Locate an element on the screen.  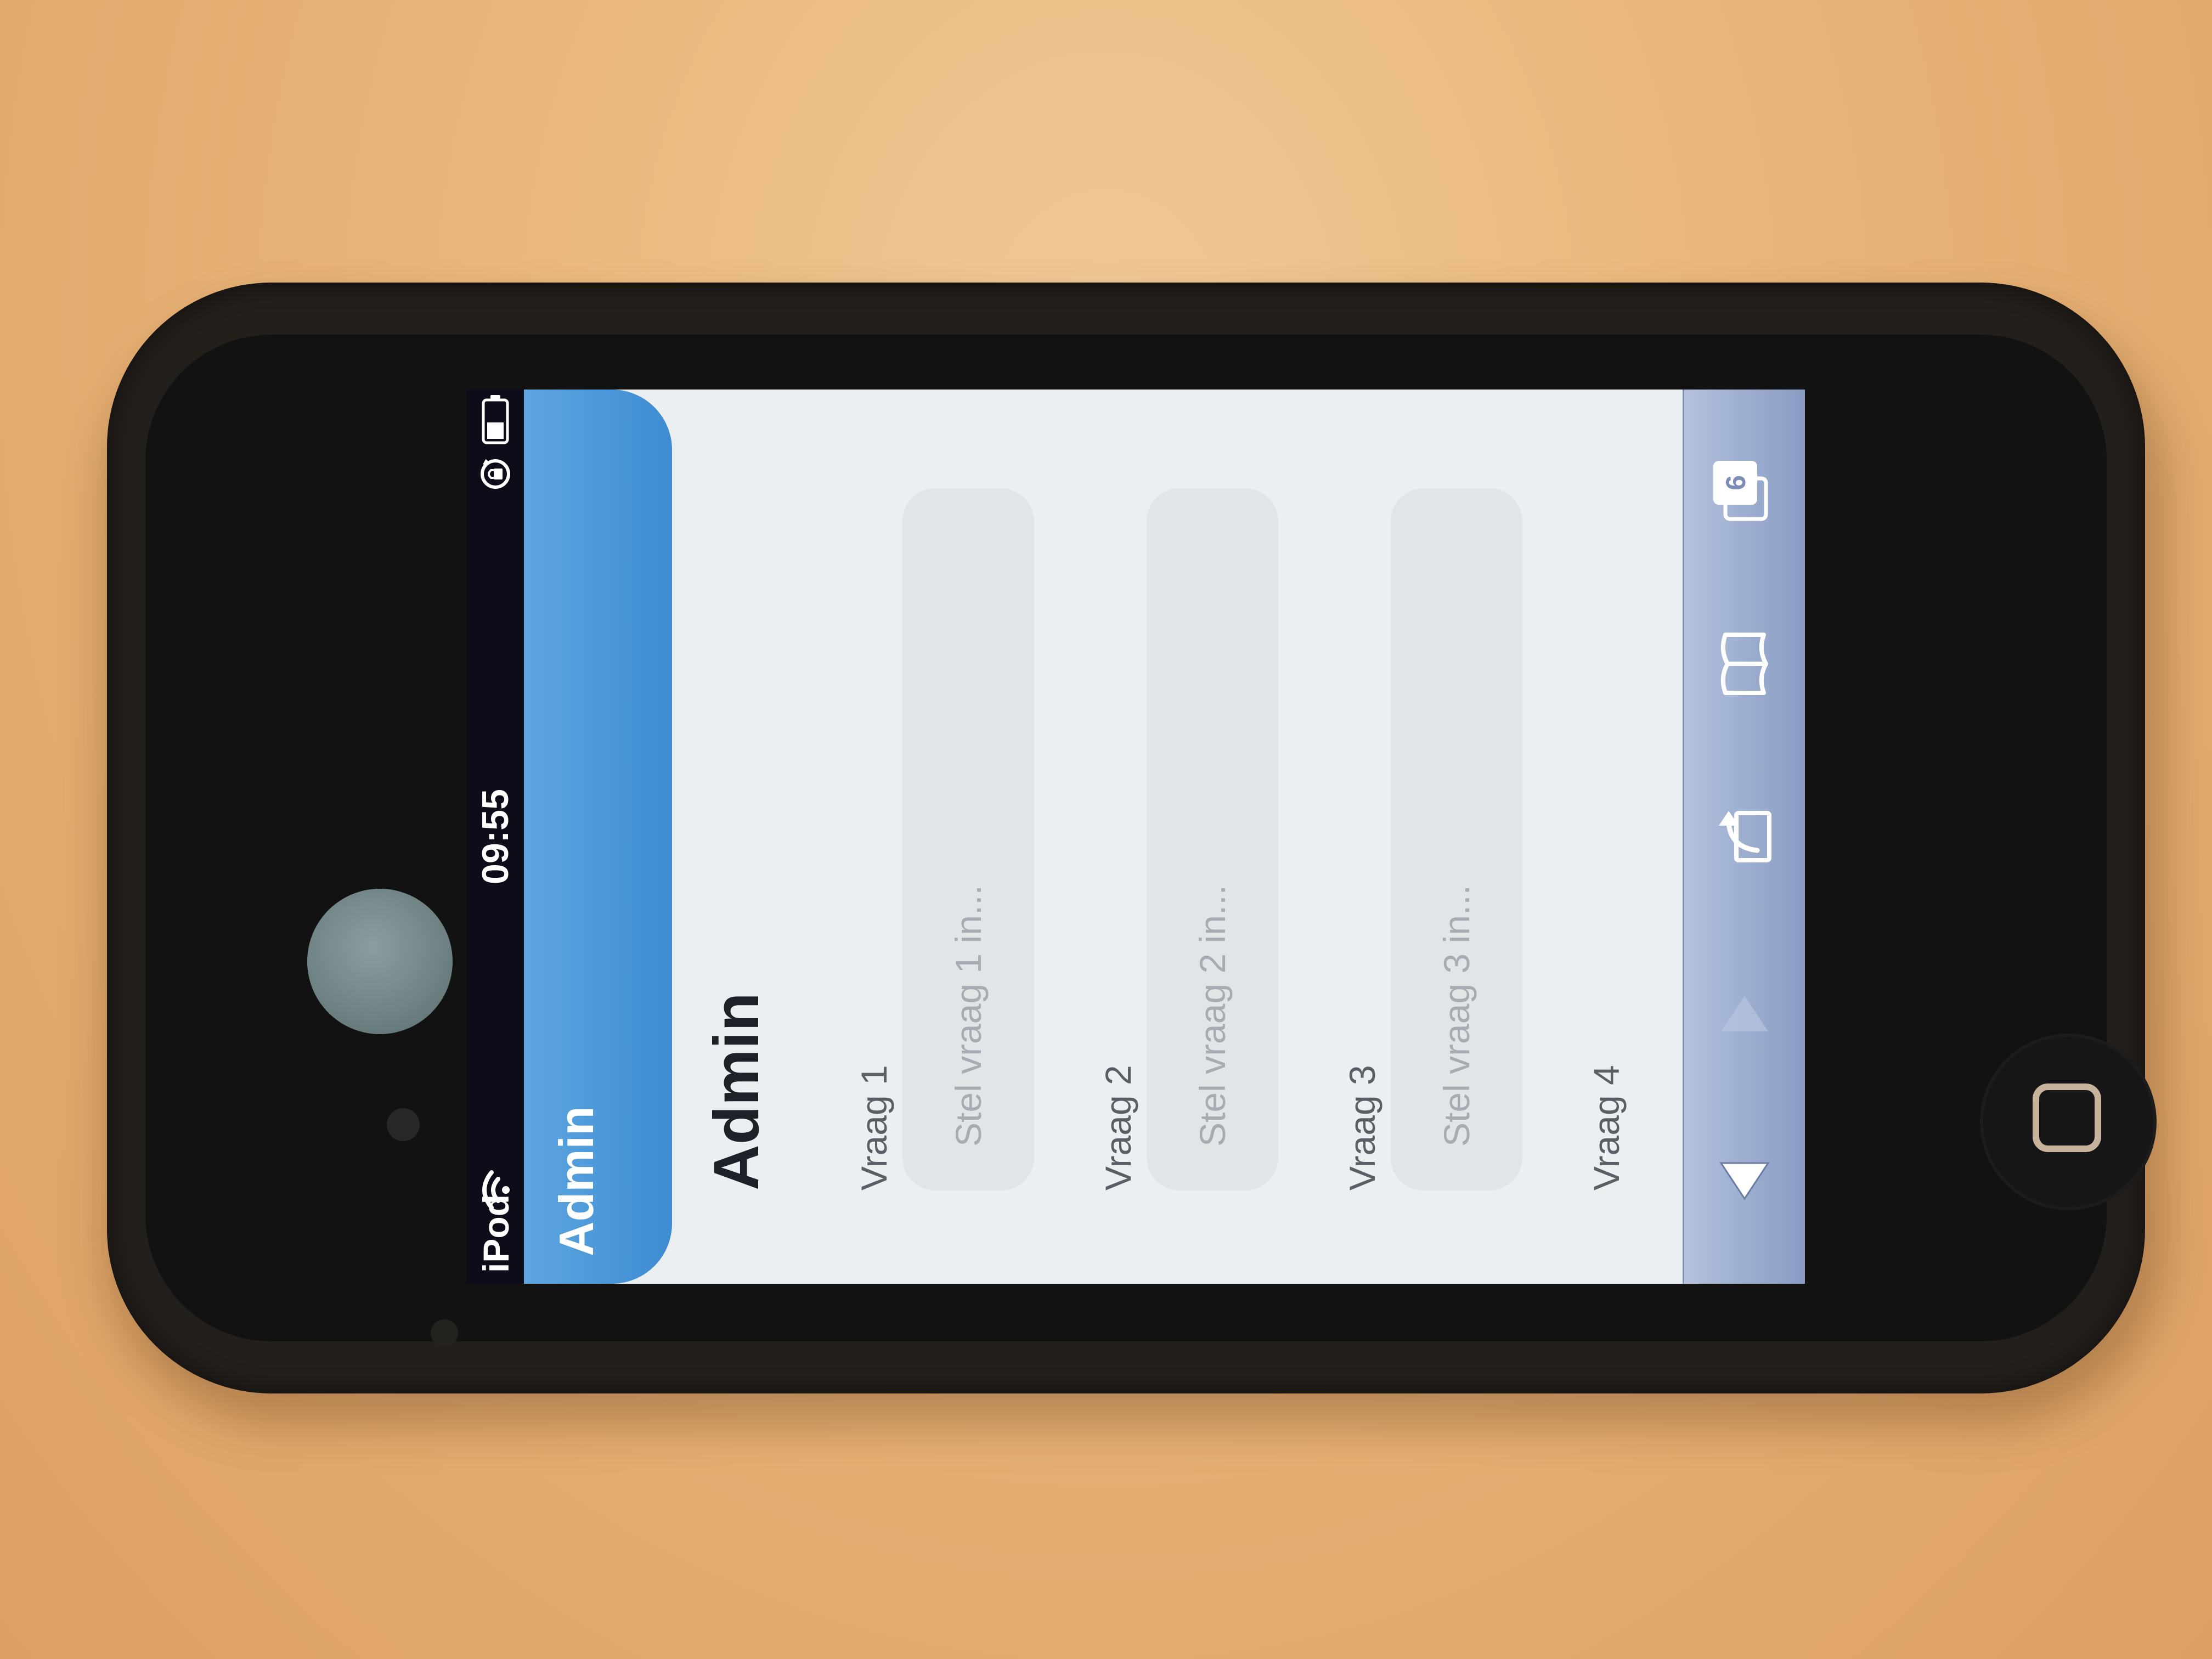
question-2-label: Vraag 2 is located at coordinates (1118, 1128).